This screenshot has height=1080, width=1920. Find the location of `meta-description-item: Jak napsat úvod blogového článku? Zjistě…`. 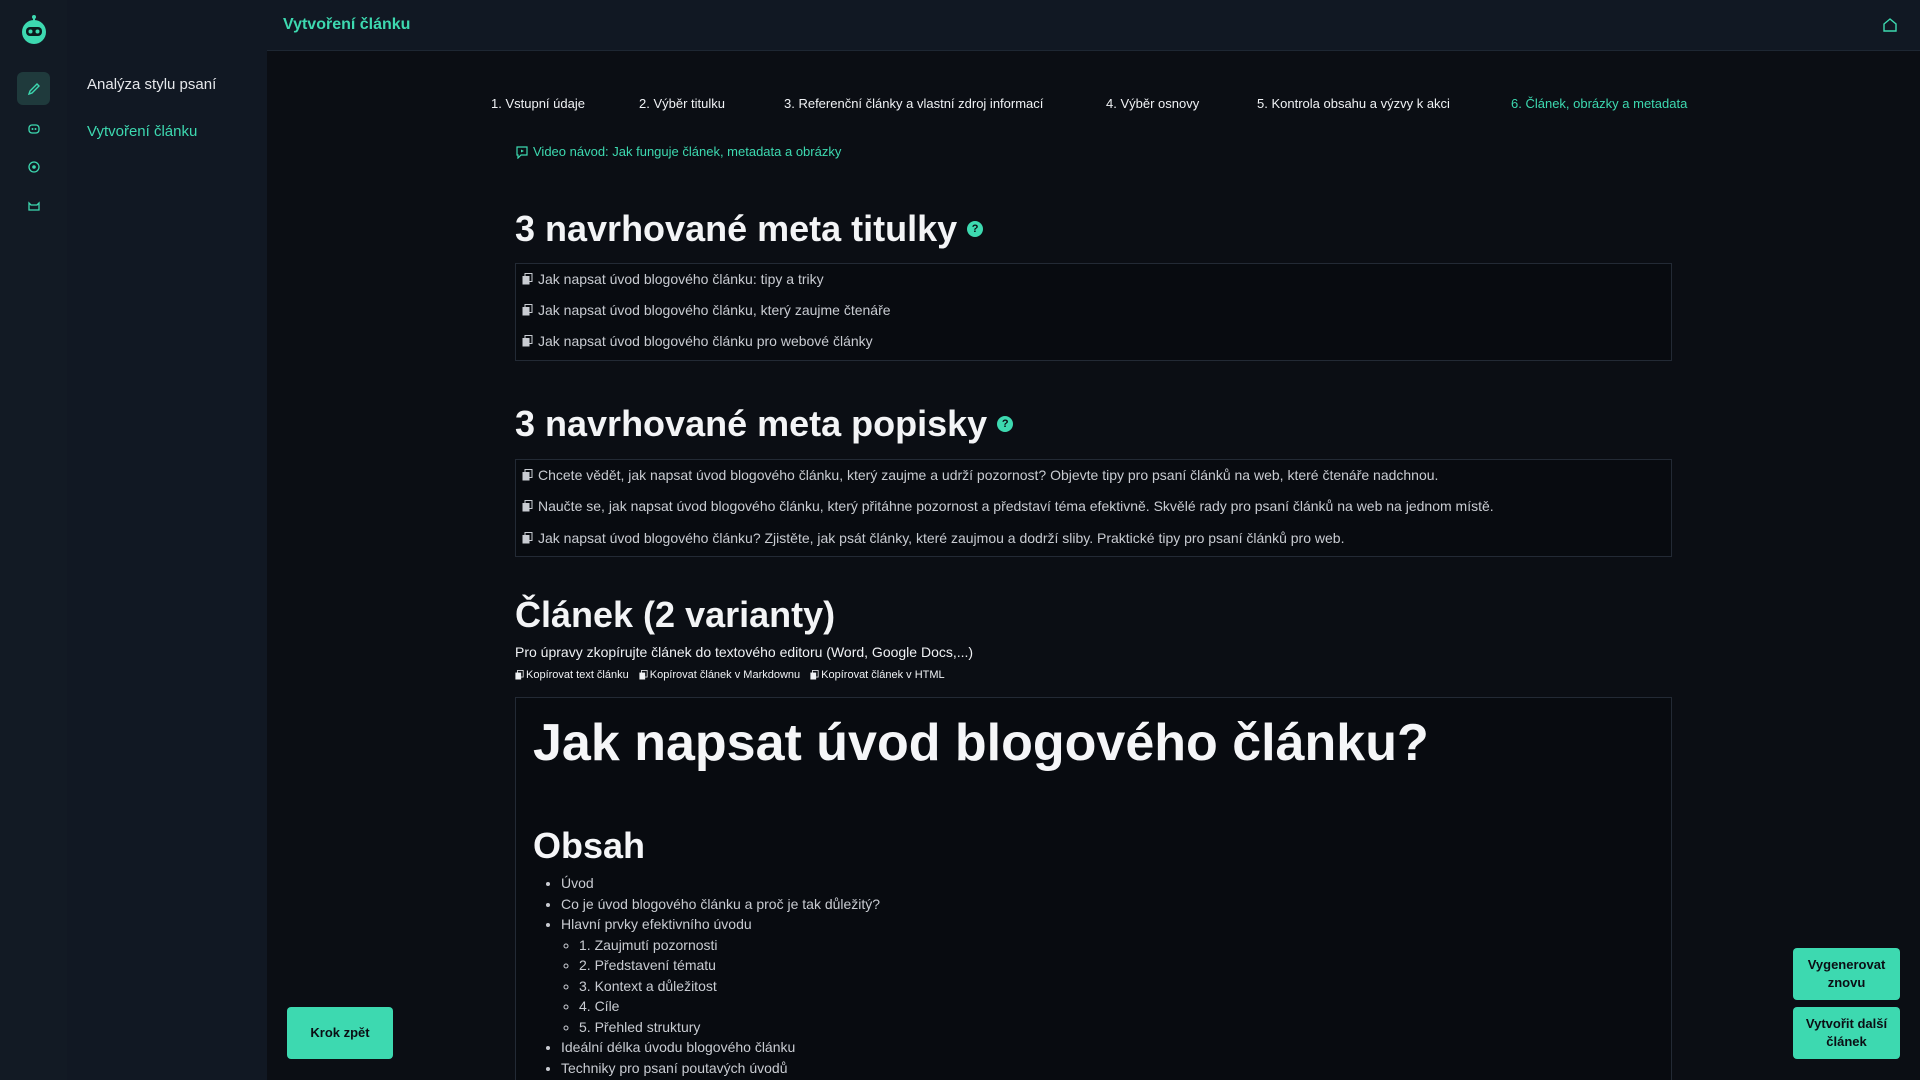

meta-description-item: Jak napsat úvod blogového článku? Zjistě… is located at coordinates (933, 538).